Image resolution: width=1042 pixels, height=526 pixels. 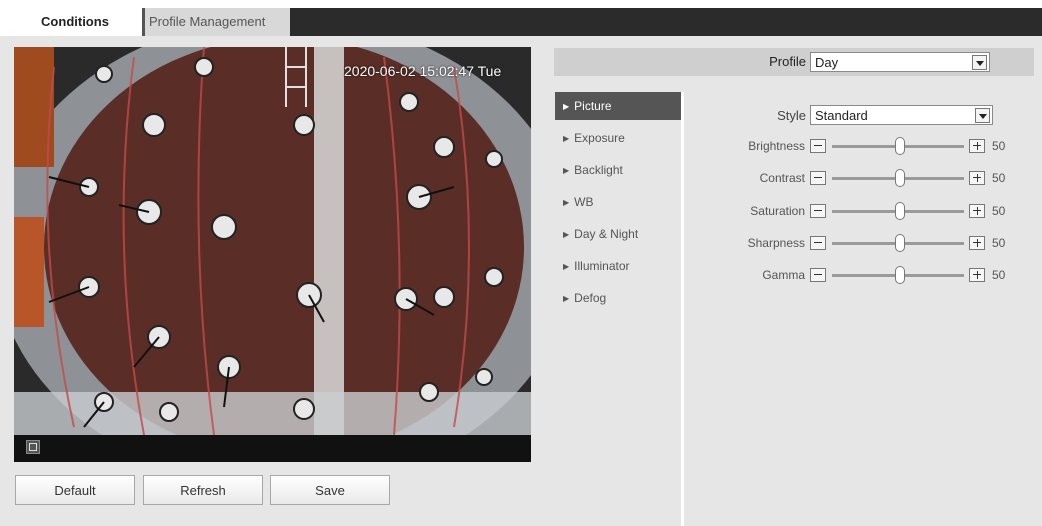 What do you see at coordinates (841, 115) in the screenshot?
I see `style-select-value: Standard` at bounding box center [841, 115].